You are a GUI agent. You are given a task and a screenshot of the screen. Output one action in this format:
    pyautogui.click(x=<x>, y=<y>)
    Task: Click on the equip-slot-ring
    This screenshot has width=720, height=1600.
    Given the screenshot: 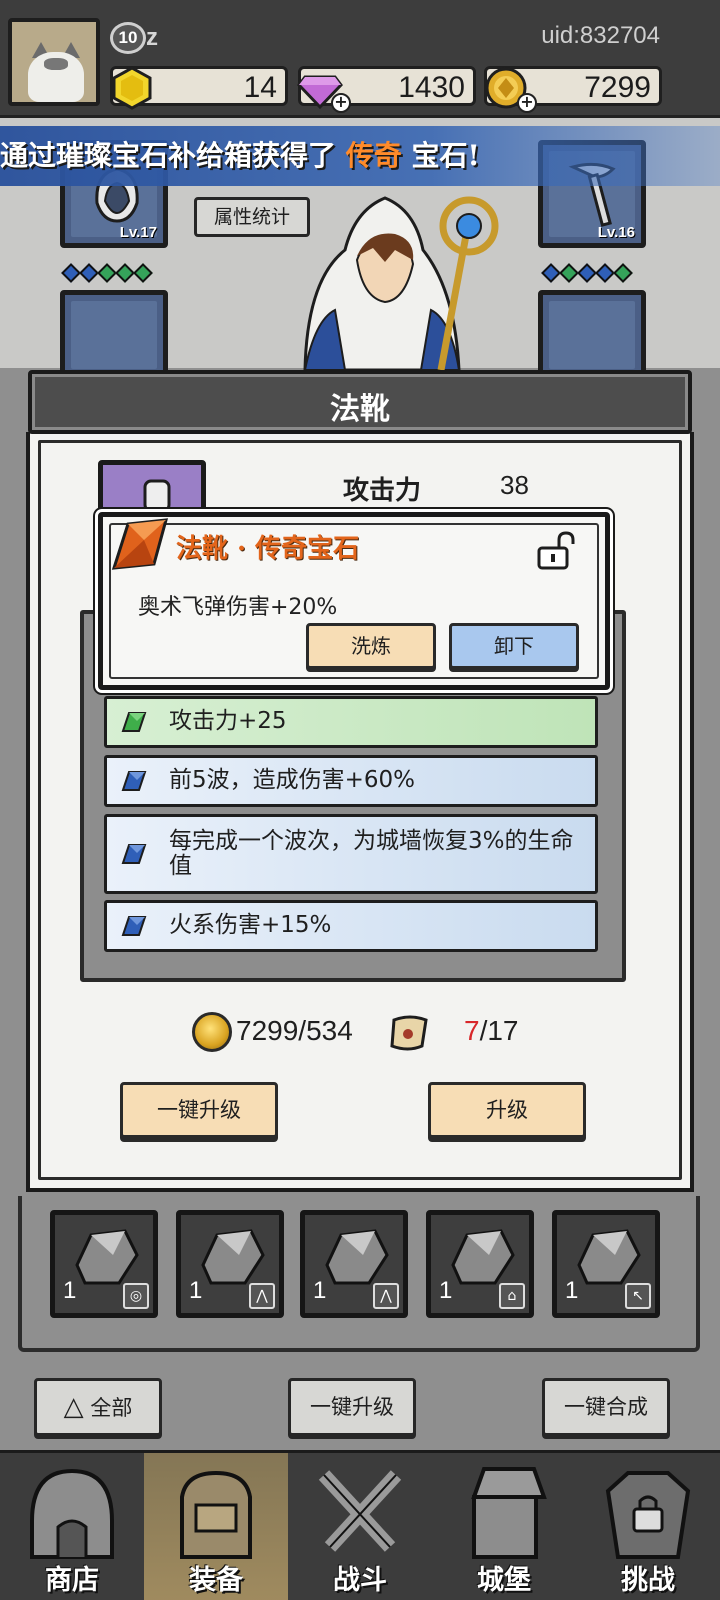 What is the action you would take?
    pyautogui.click(x=592, y=335)
    